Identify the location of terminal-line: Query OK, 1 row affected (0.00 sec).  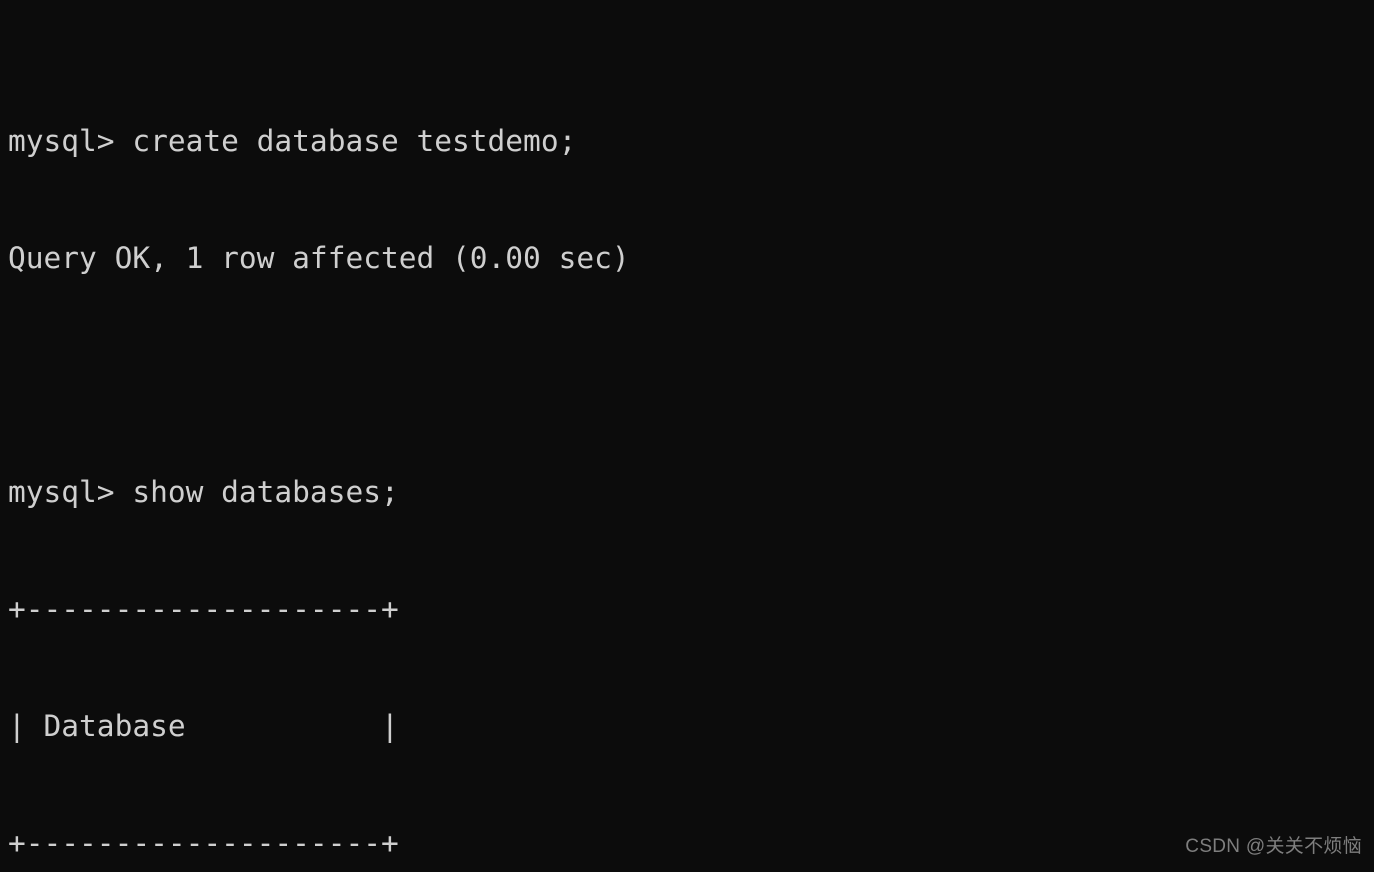
(319, 258).